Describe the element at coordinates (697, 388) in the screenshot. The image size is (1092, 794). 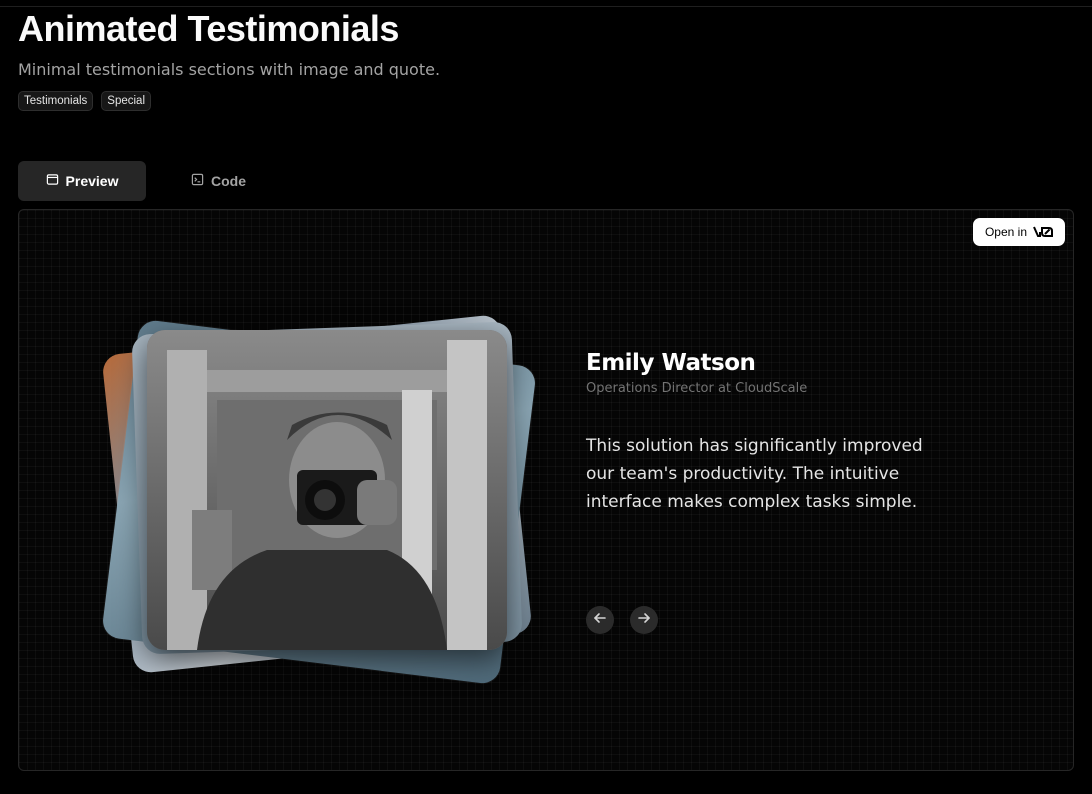
I see `testimonial-role: Operations Director at CloudScale` at that location.